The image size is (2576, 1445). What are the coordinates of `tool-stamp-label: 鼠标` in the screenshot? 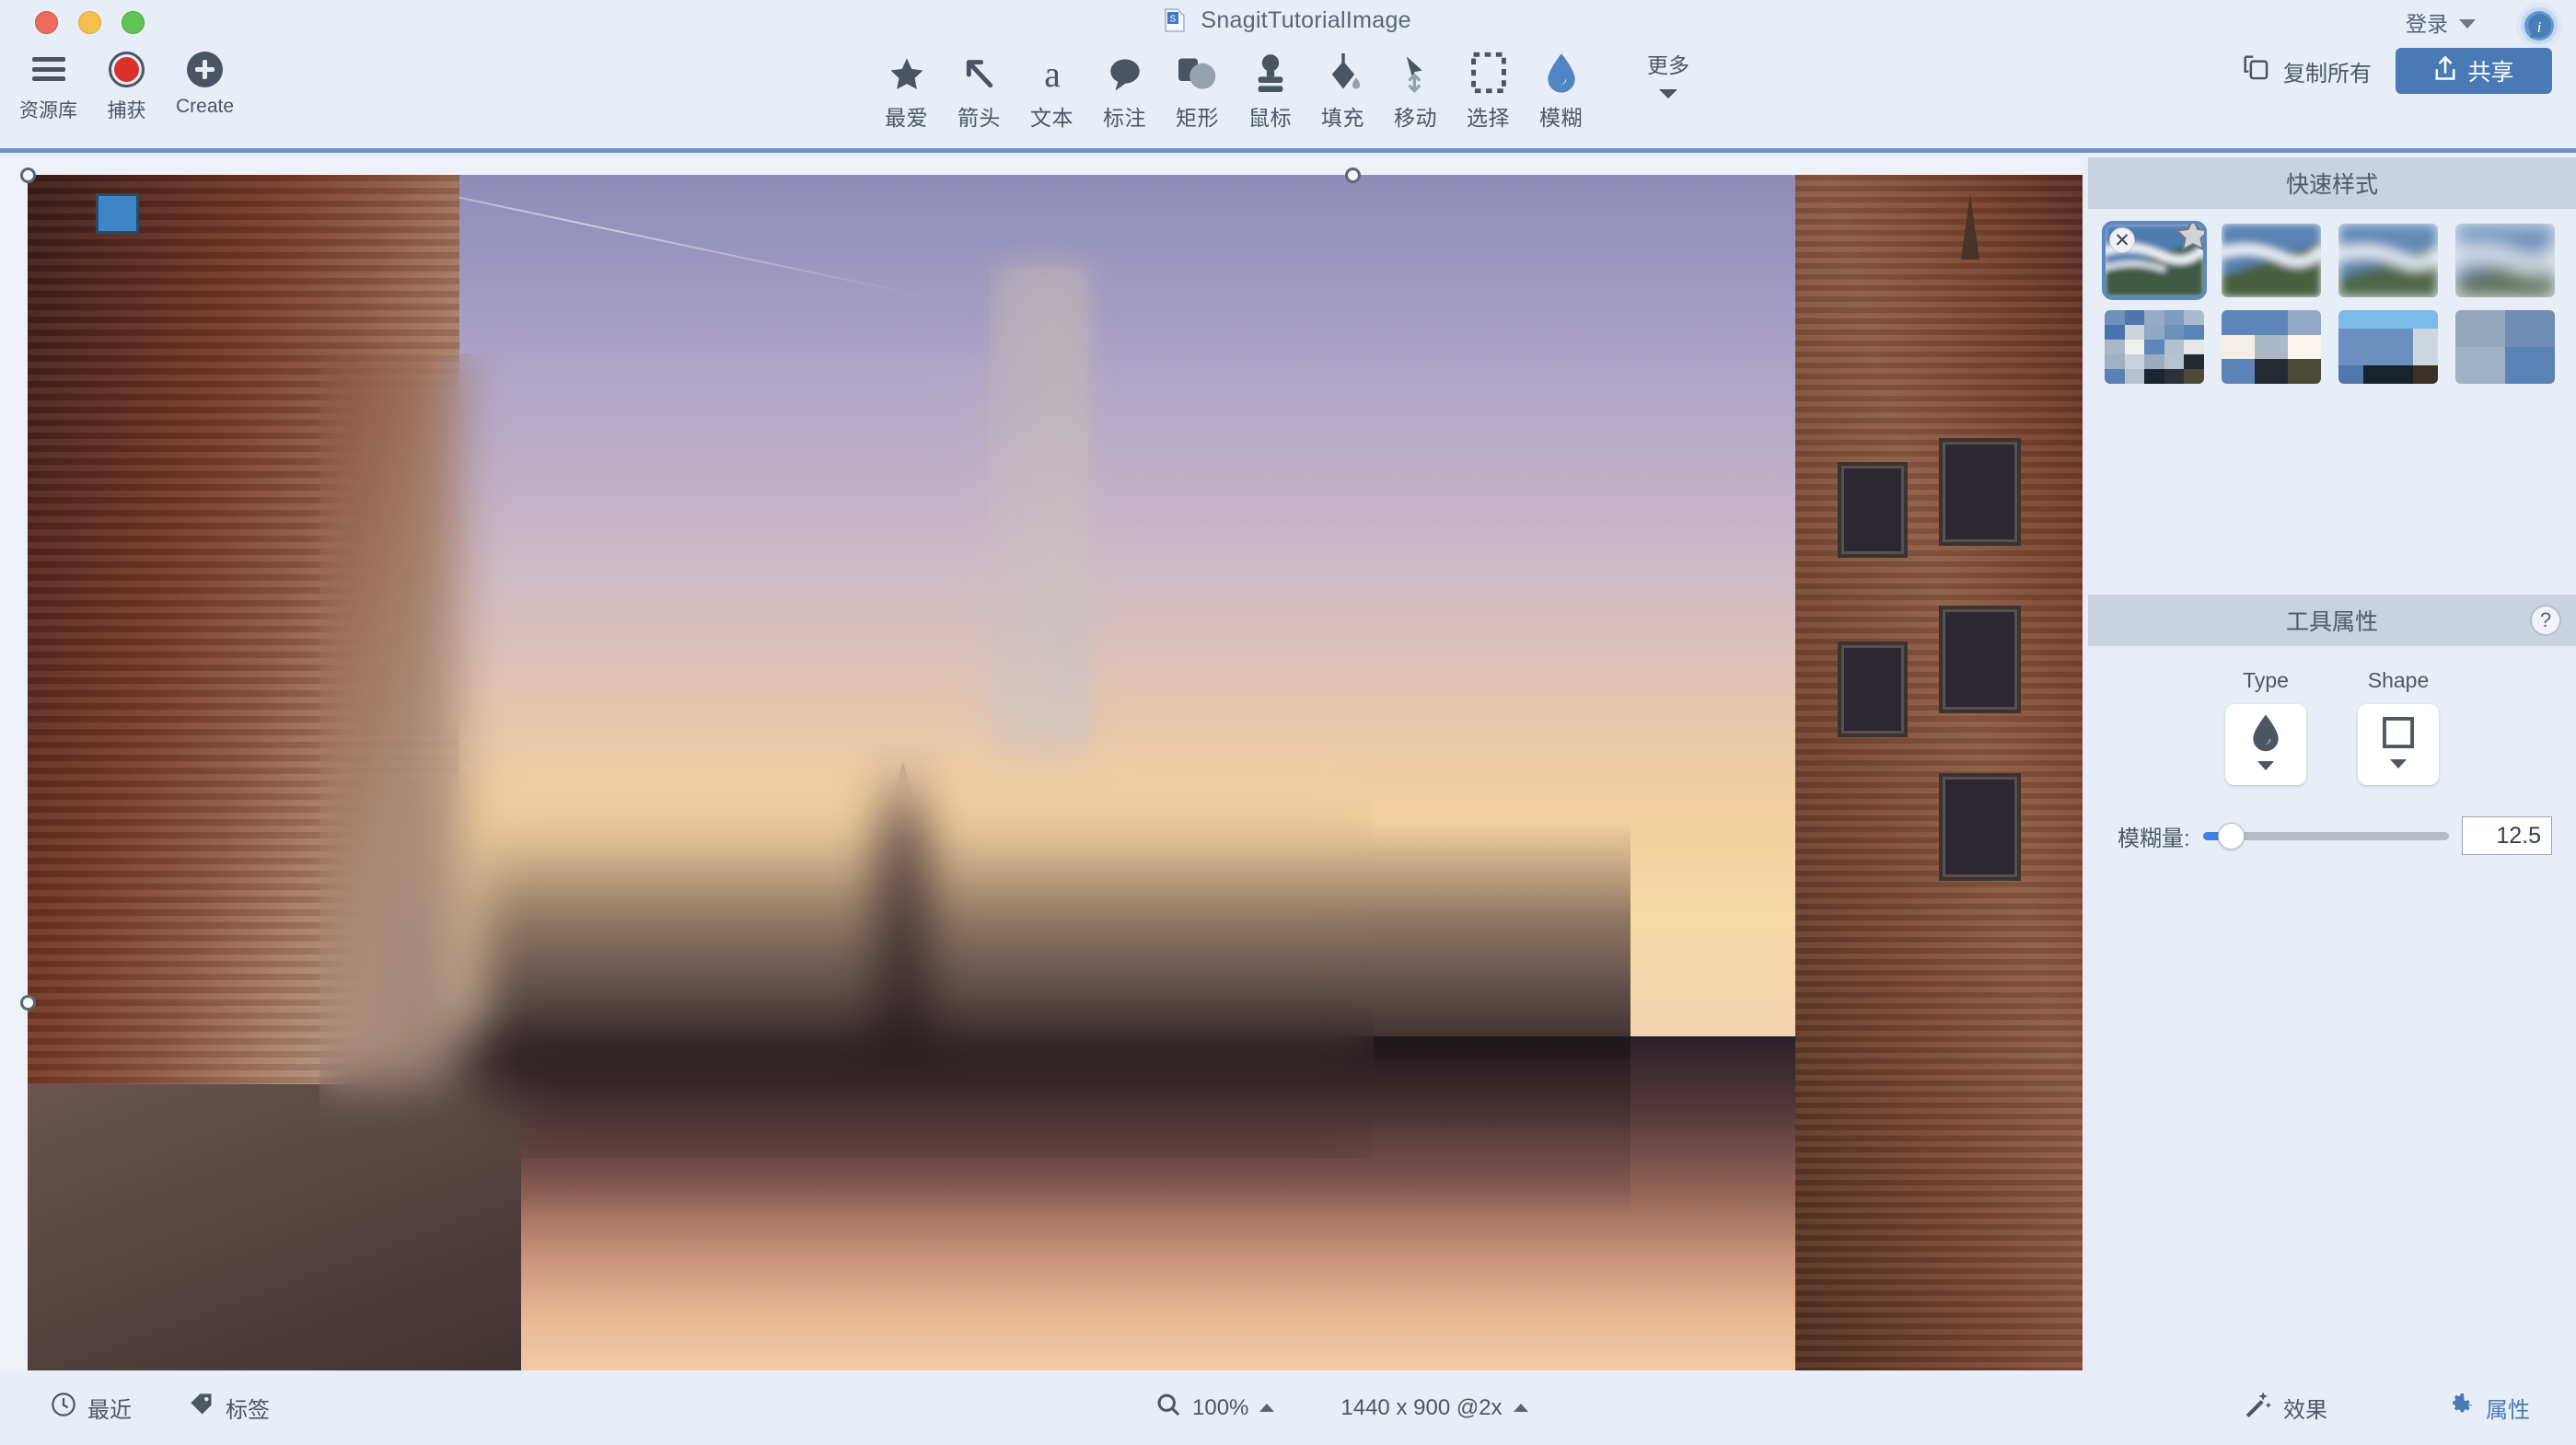 It's located at (1270, 118).